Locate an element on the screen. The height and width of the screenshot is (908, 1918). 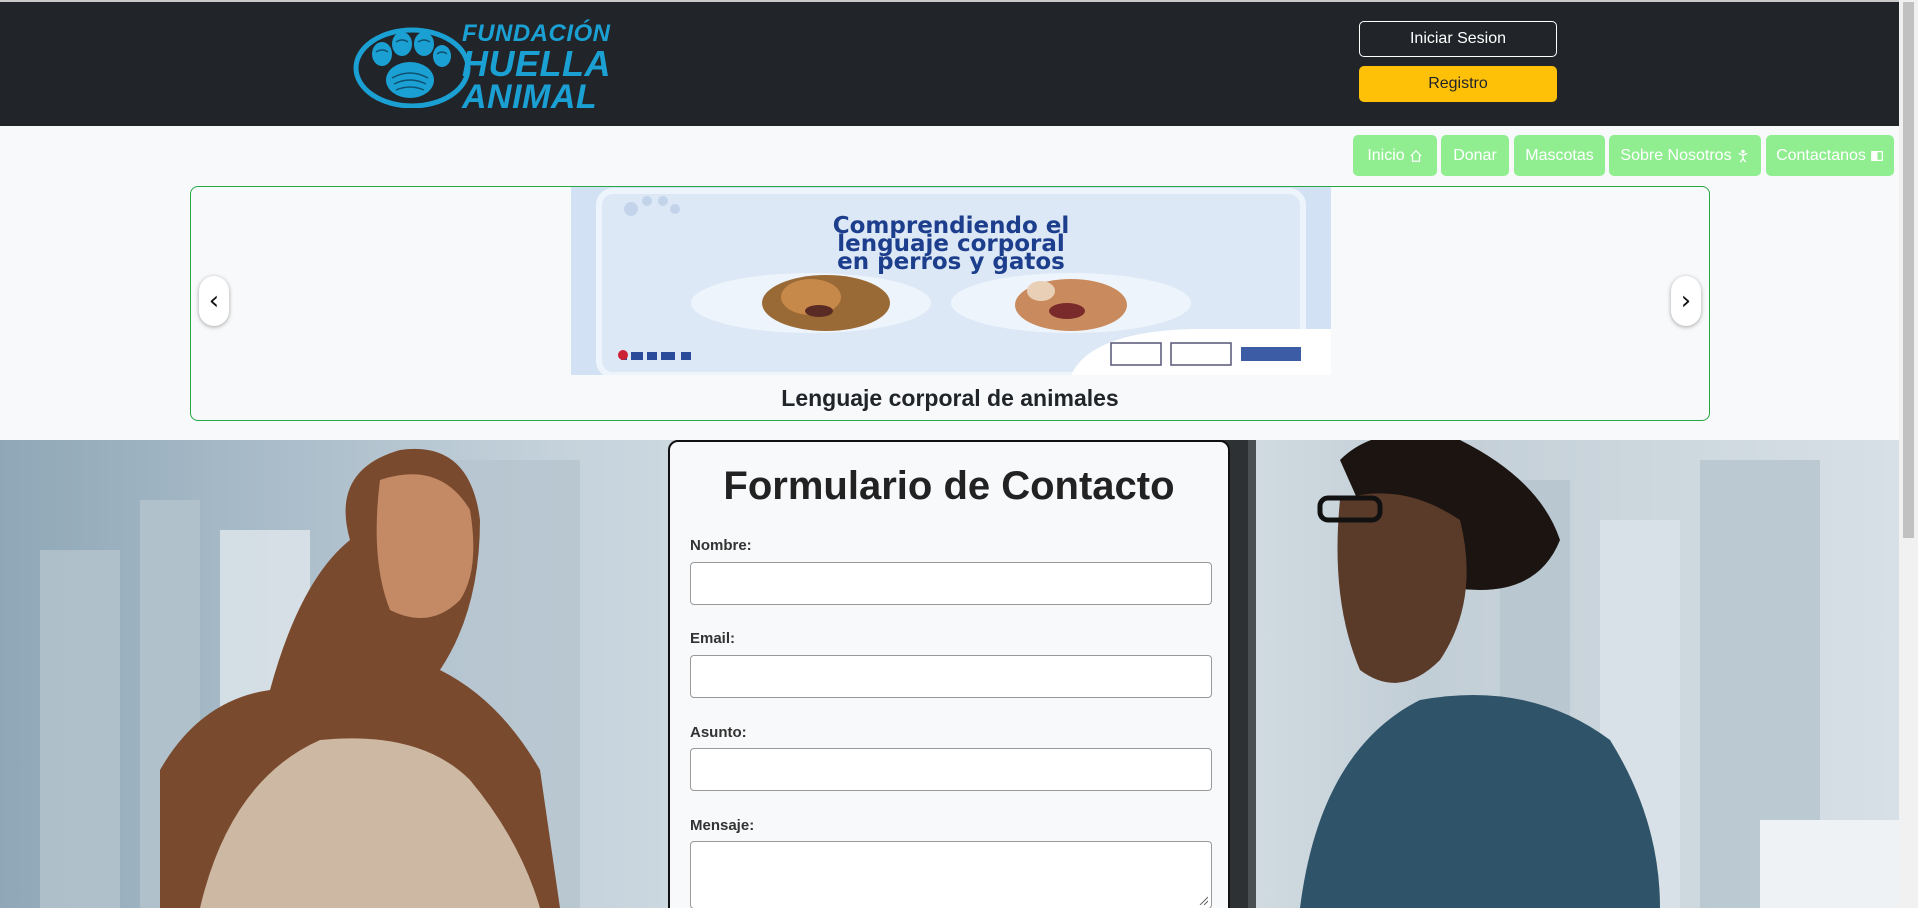
nav-item-label: Inicio is located at coordinates (1386, 155).